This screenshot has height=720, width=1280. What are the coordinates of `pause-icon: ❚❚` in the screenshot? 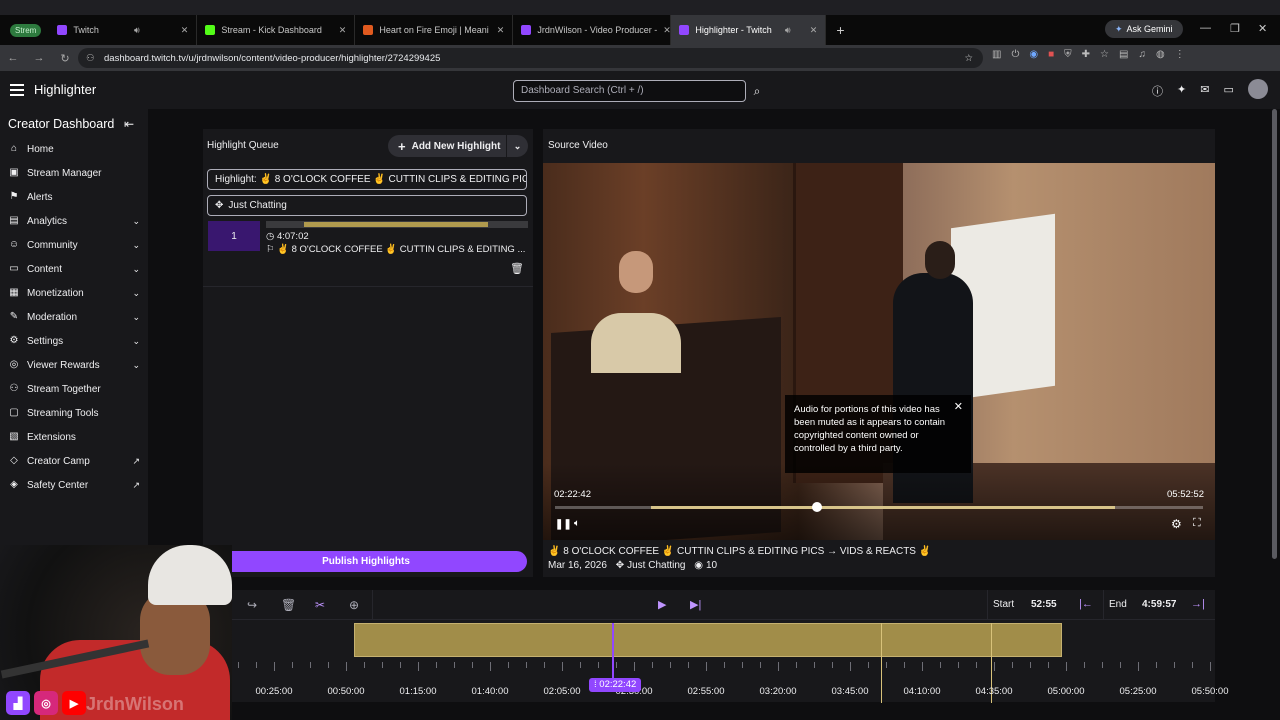 It's located at (563, 524).